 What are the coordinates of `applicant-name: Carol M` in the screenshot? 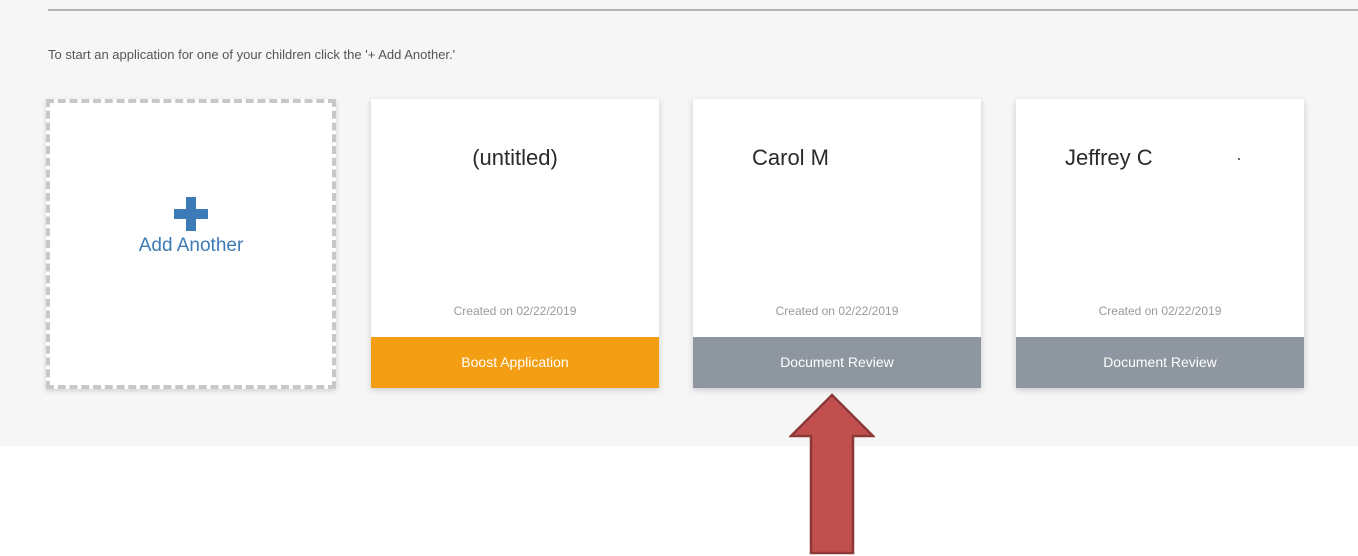 It's located at (791, 157).